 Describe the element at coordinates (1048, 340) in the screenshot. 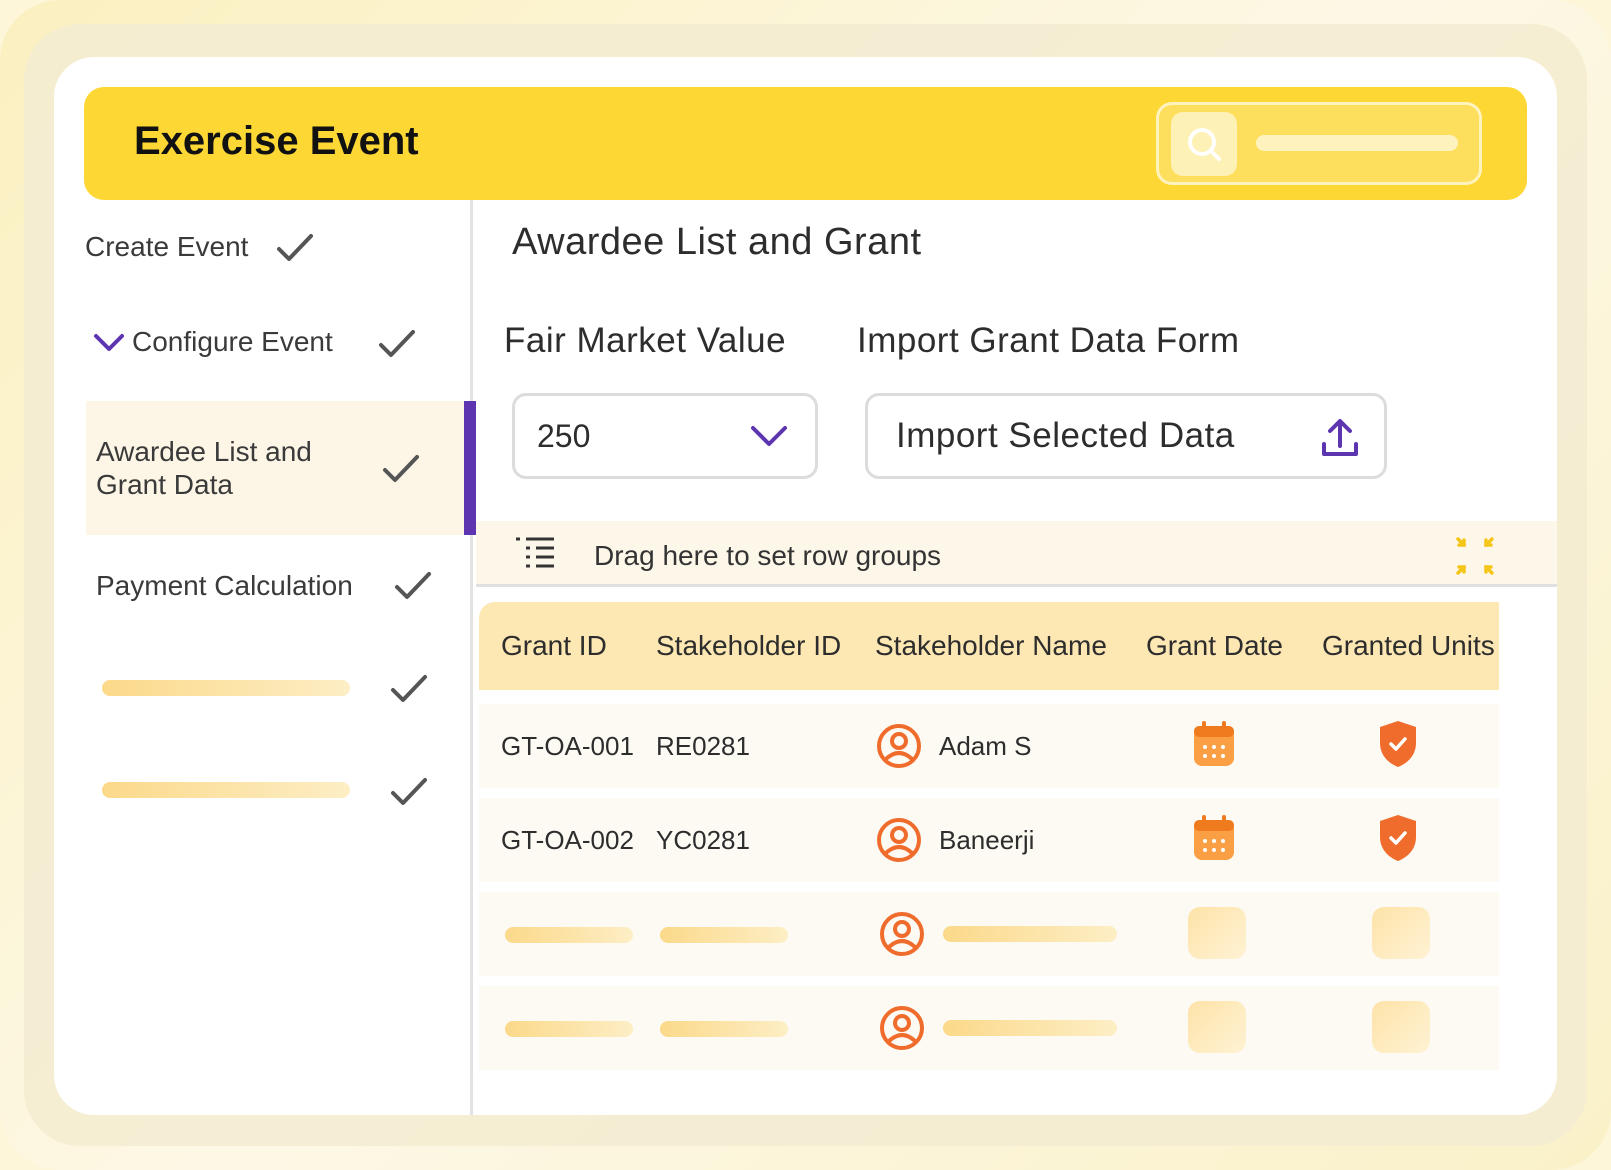

I see `import-form-label: Import Grant Data Form` at that location.